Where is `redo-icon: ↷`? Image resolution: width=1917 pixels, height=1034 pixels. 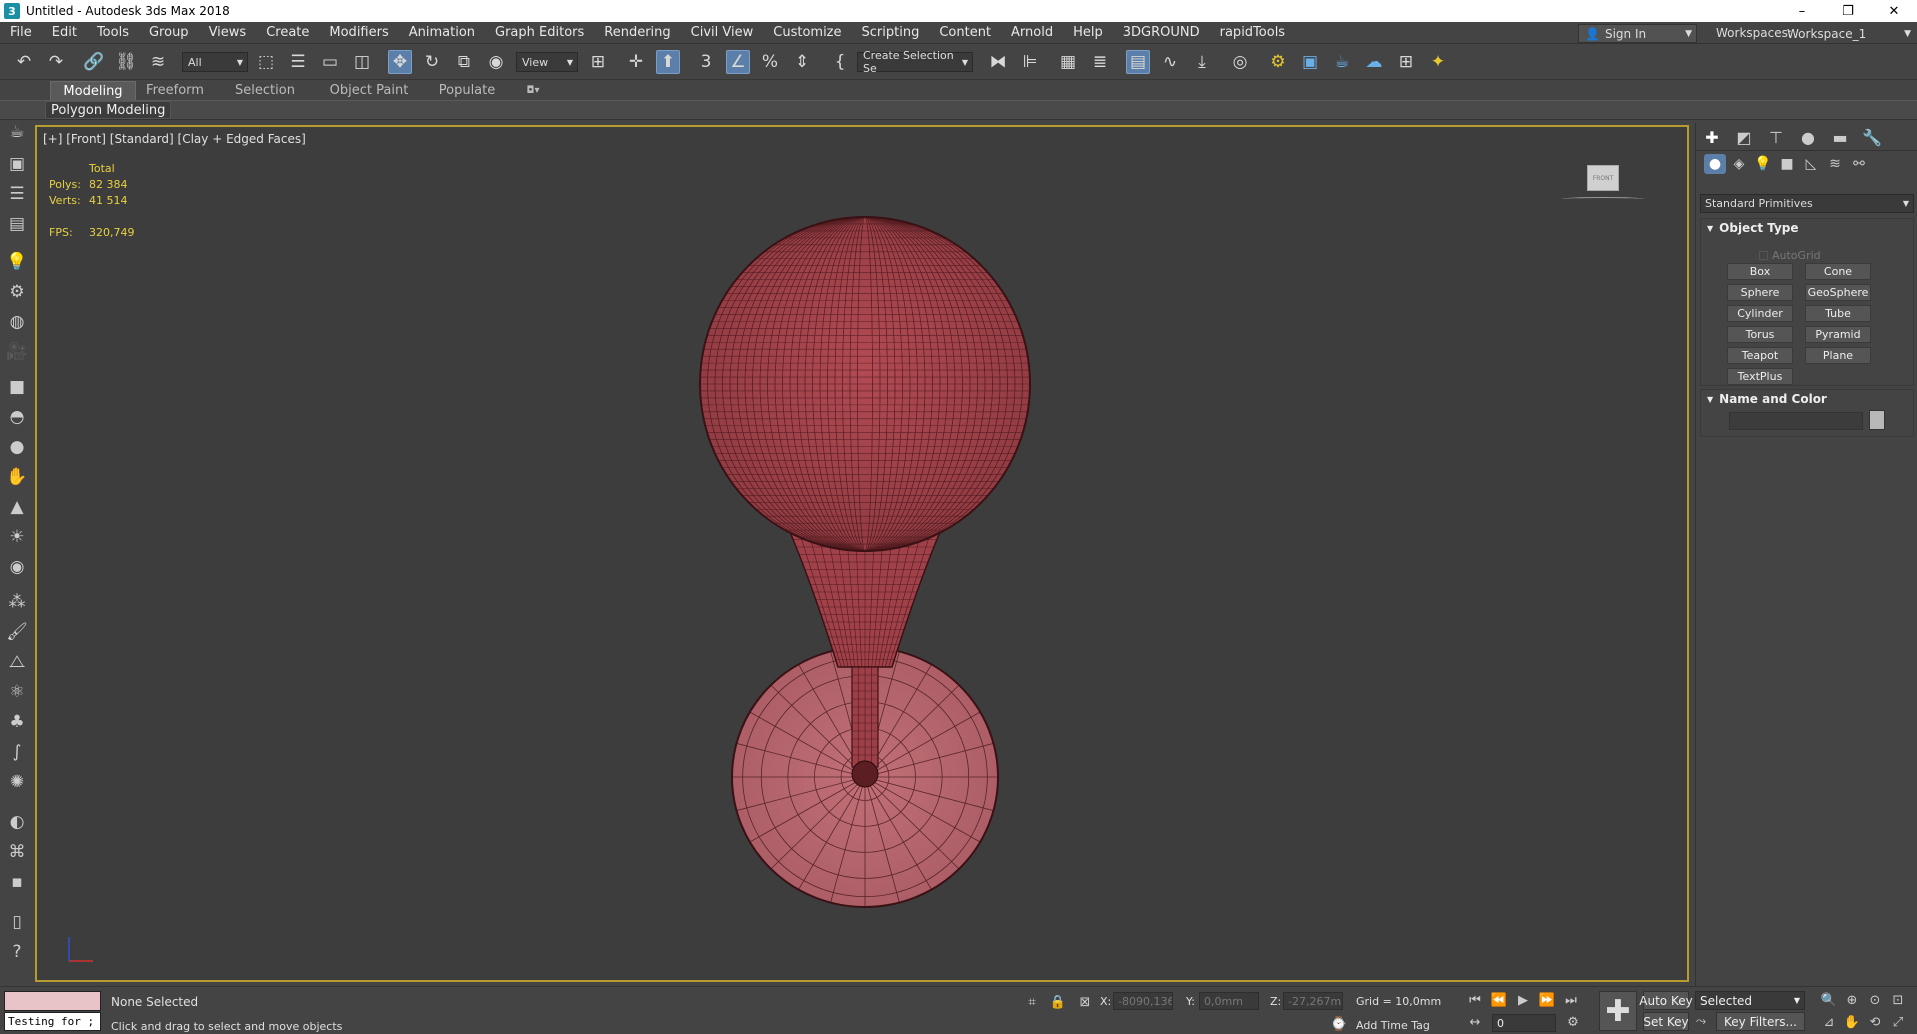
redo-icon: ↷ is located at coordinates (56, 62).